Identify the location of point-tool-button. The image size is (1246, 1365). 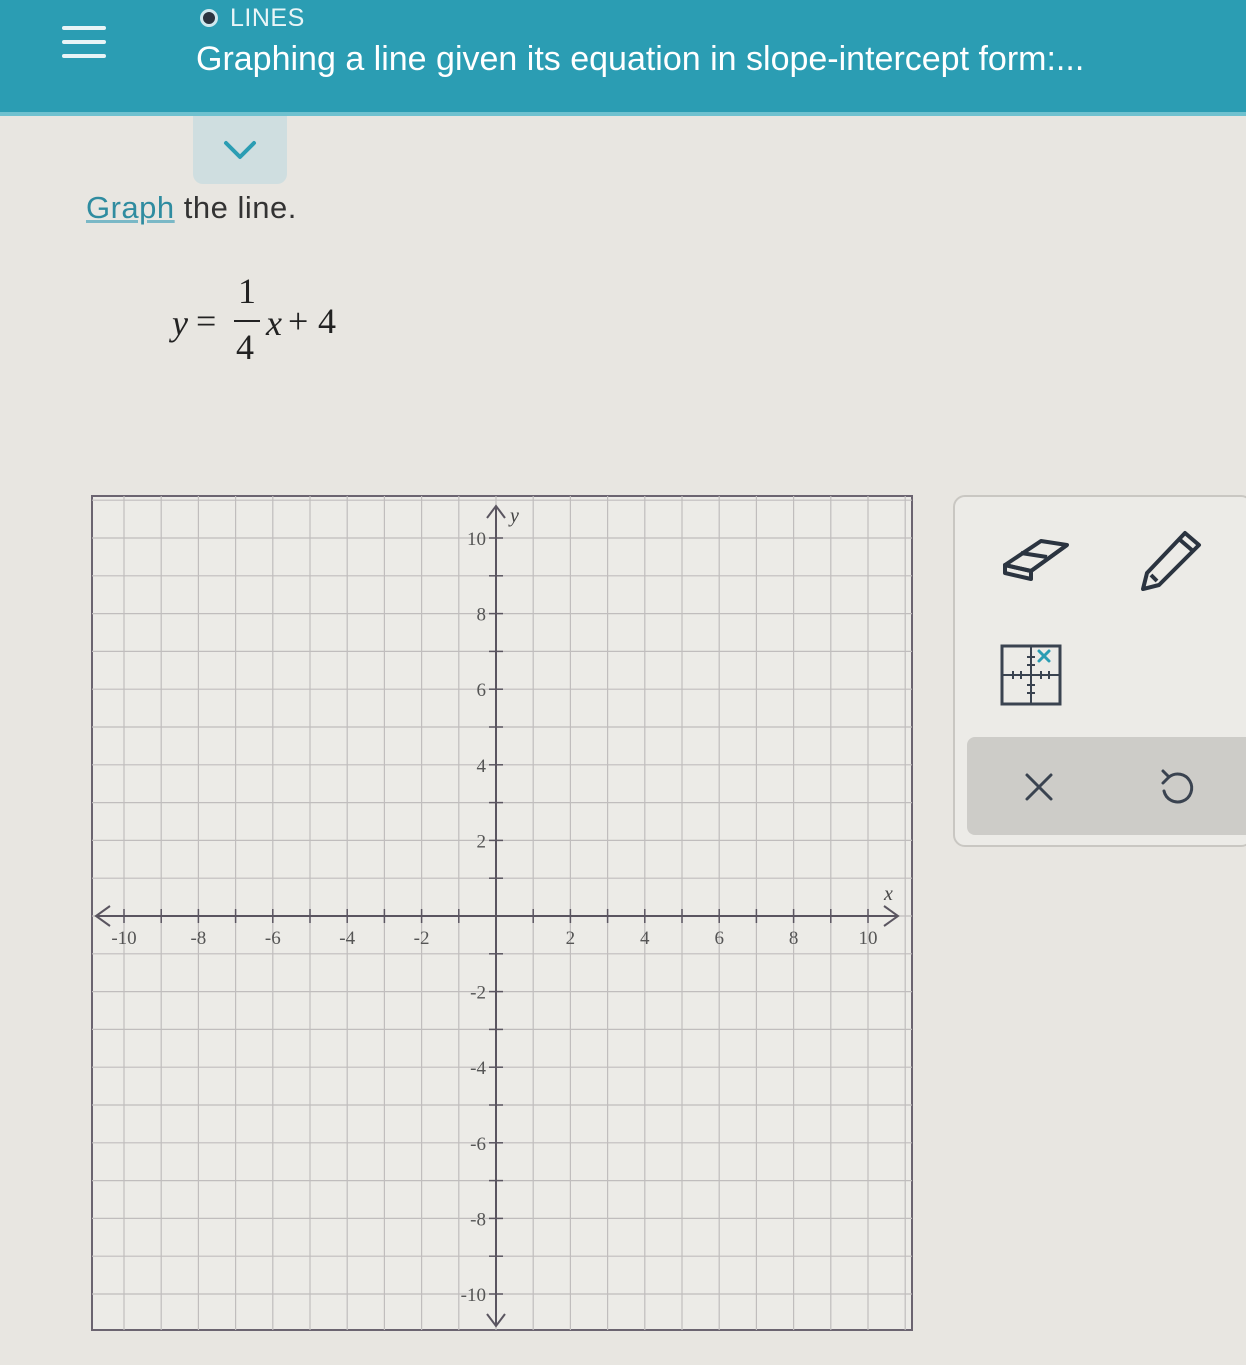
(1031, 677).